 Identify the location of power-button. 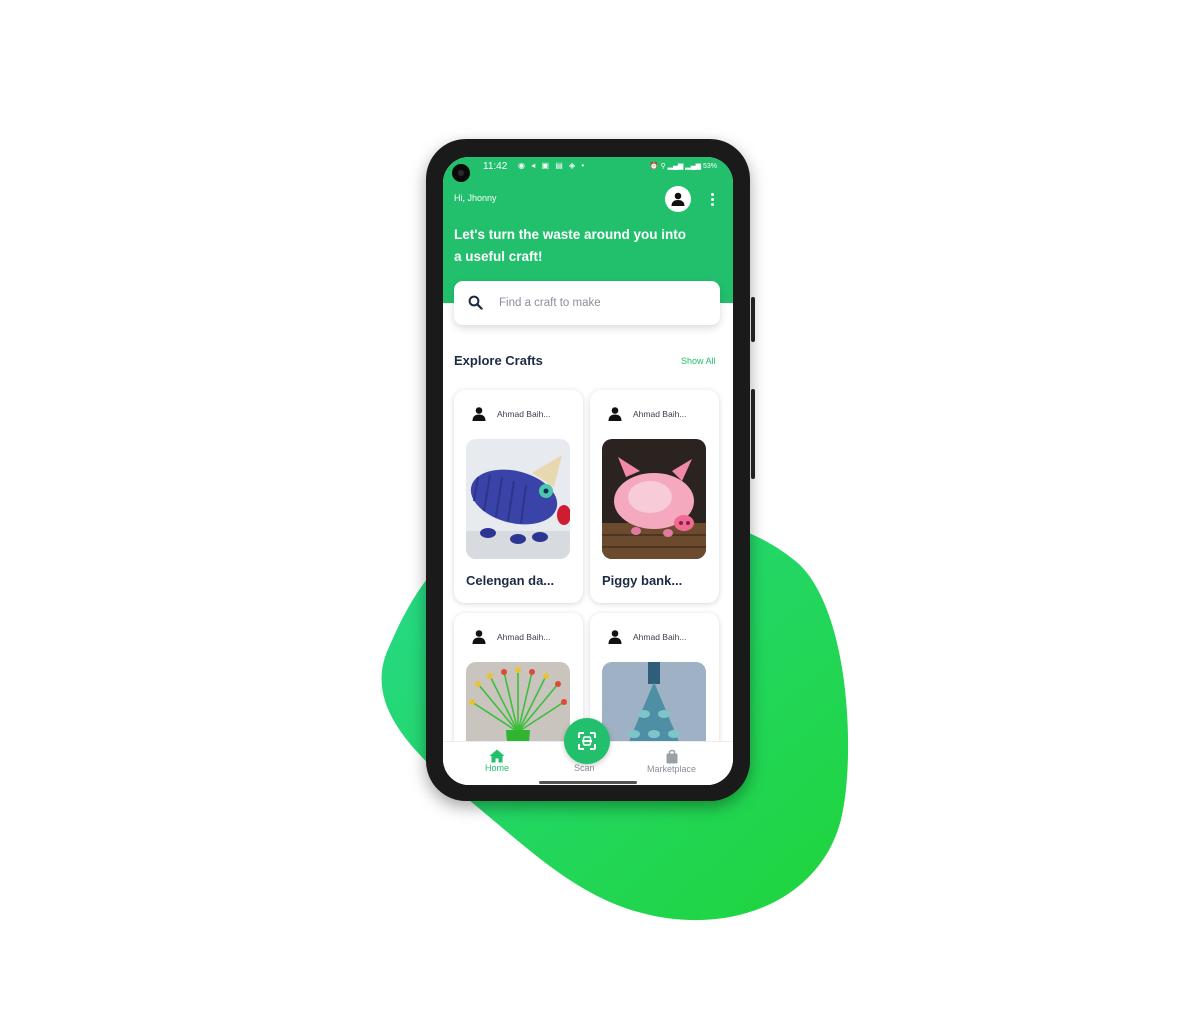
(753, 319).